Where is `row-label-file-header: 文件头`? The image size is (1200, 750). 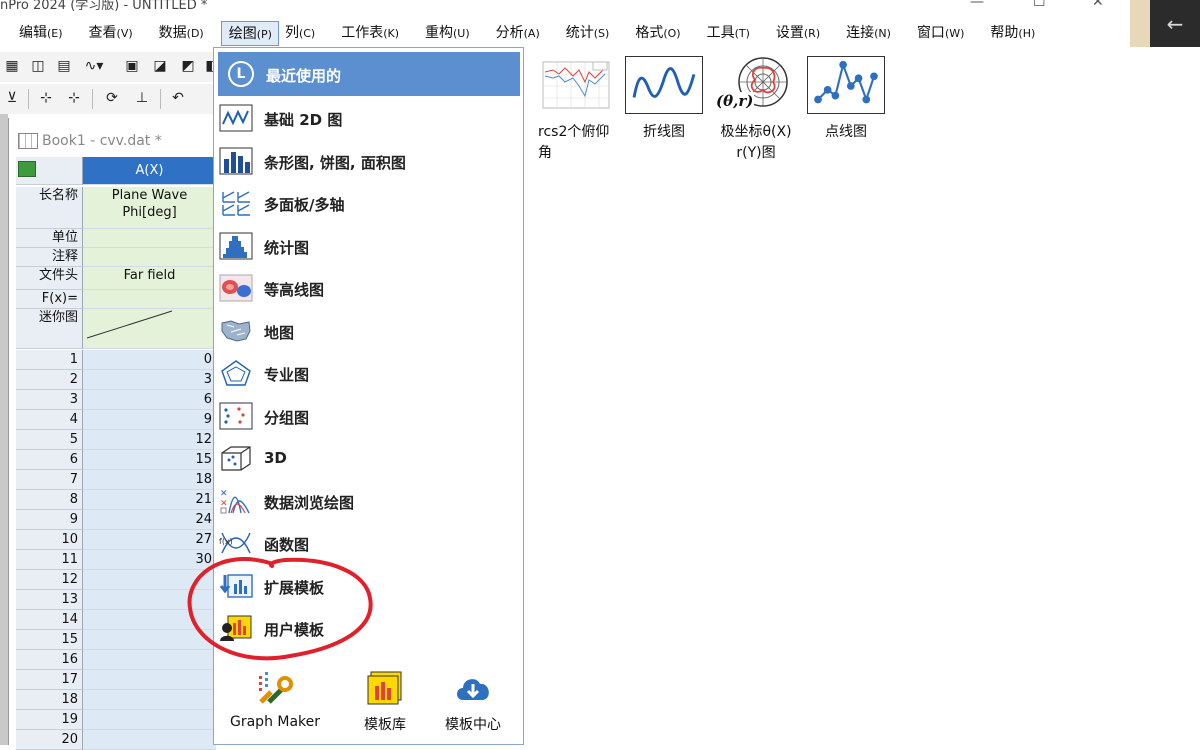 row-label-file-header: 文件头 is located at coordinates (49, 278).